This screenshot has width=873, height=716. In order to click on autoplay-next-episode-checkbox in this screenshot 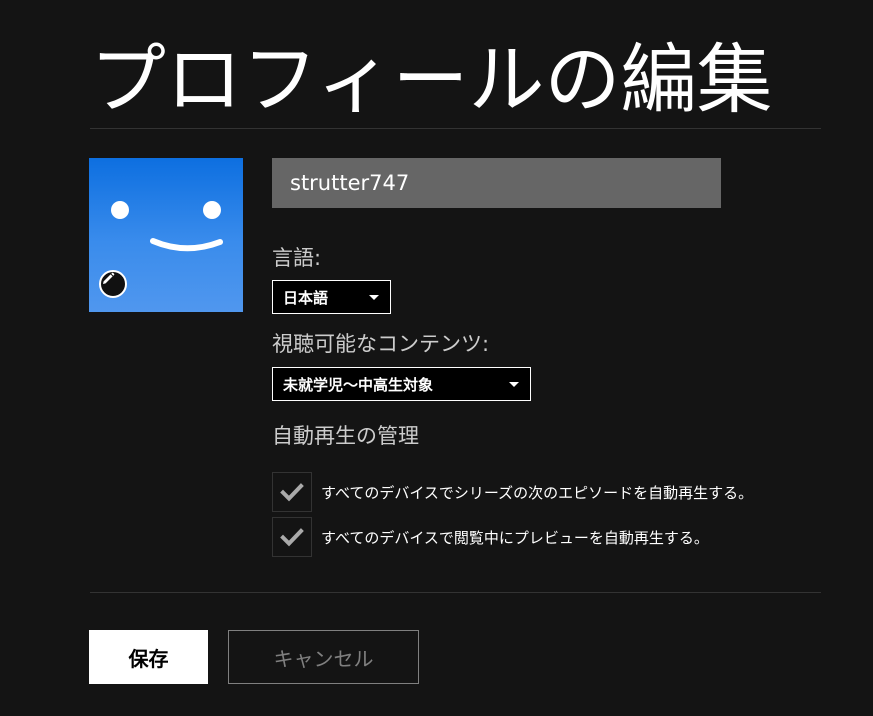, I will do `click(292, 492)`.